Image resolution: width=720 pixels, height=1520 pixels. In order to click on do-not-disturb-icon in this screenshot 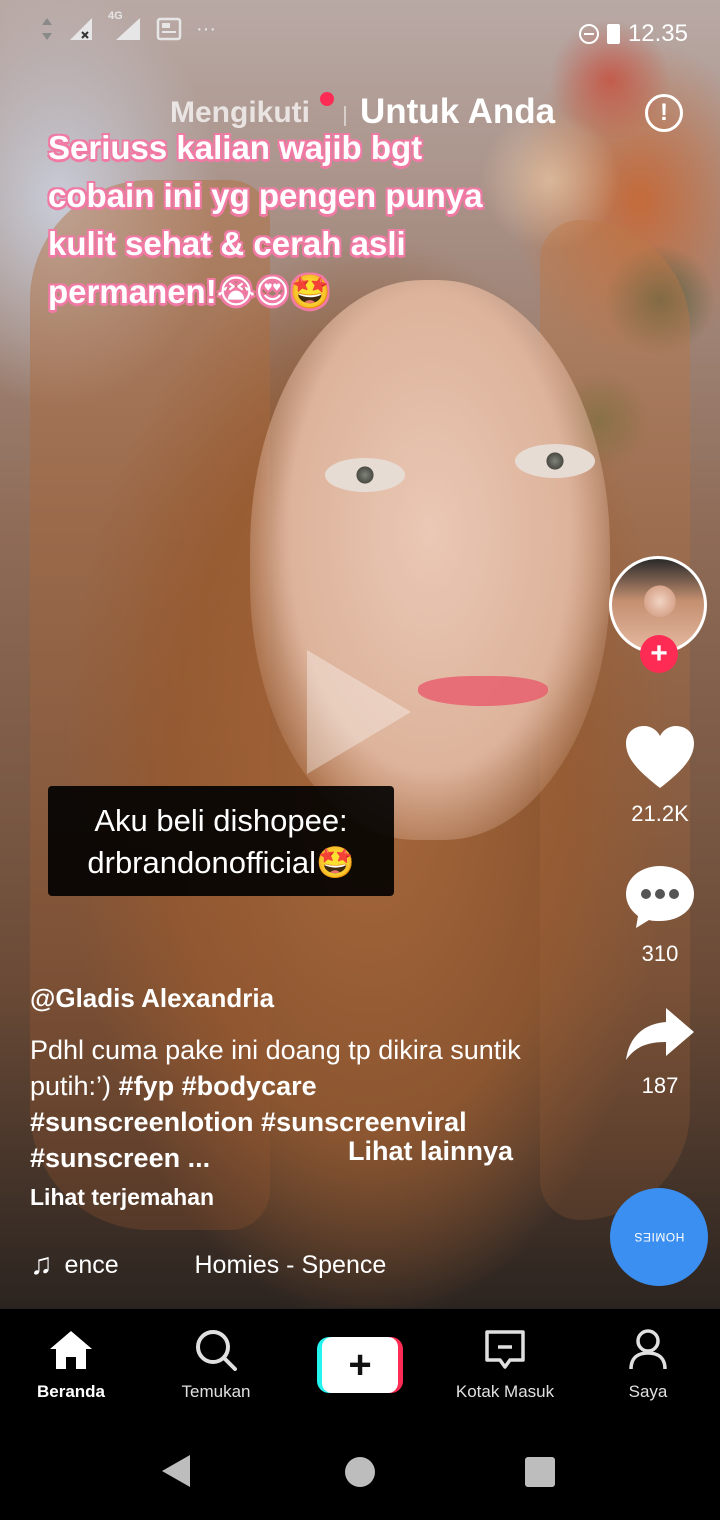, I will do `click(588, 34)`.